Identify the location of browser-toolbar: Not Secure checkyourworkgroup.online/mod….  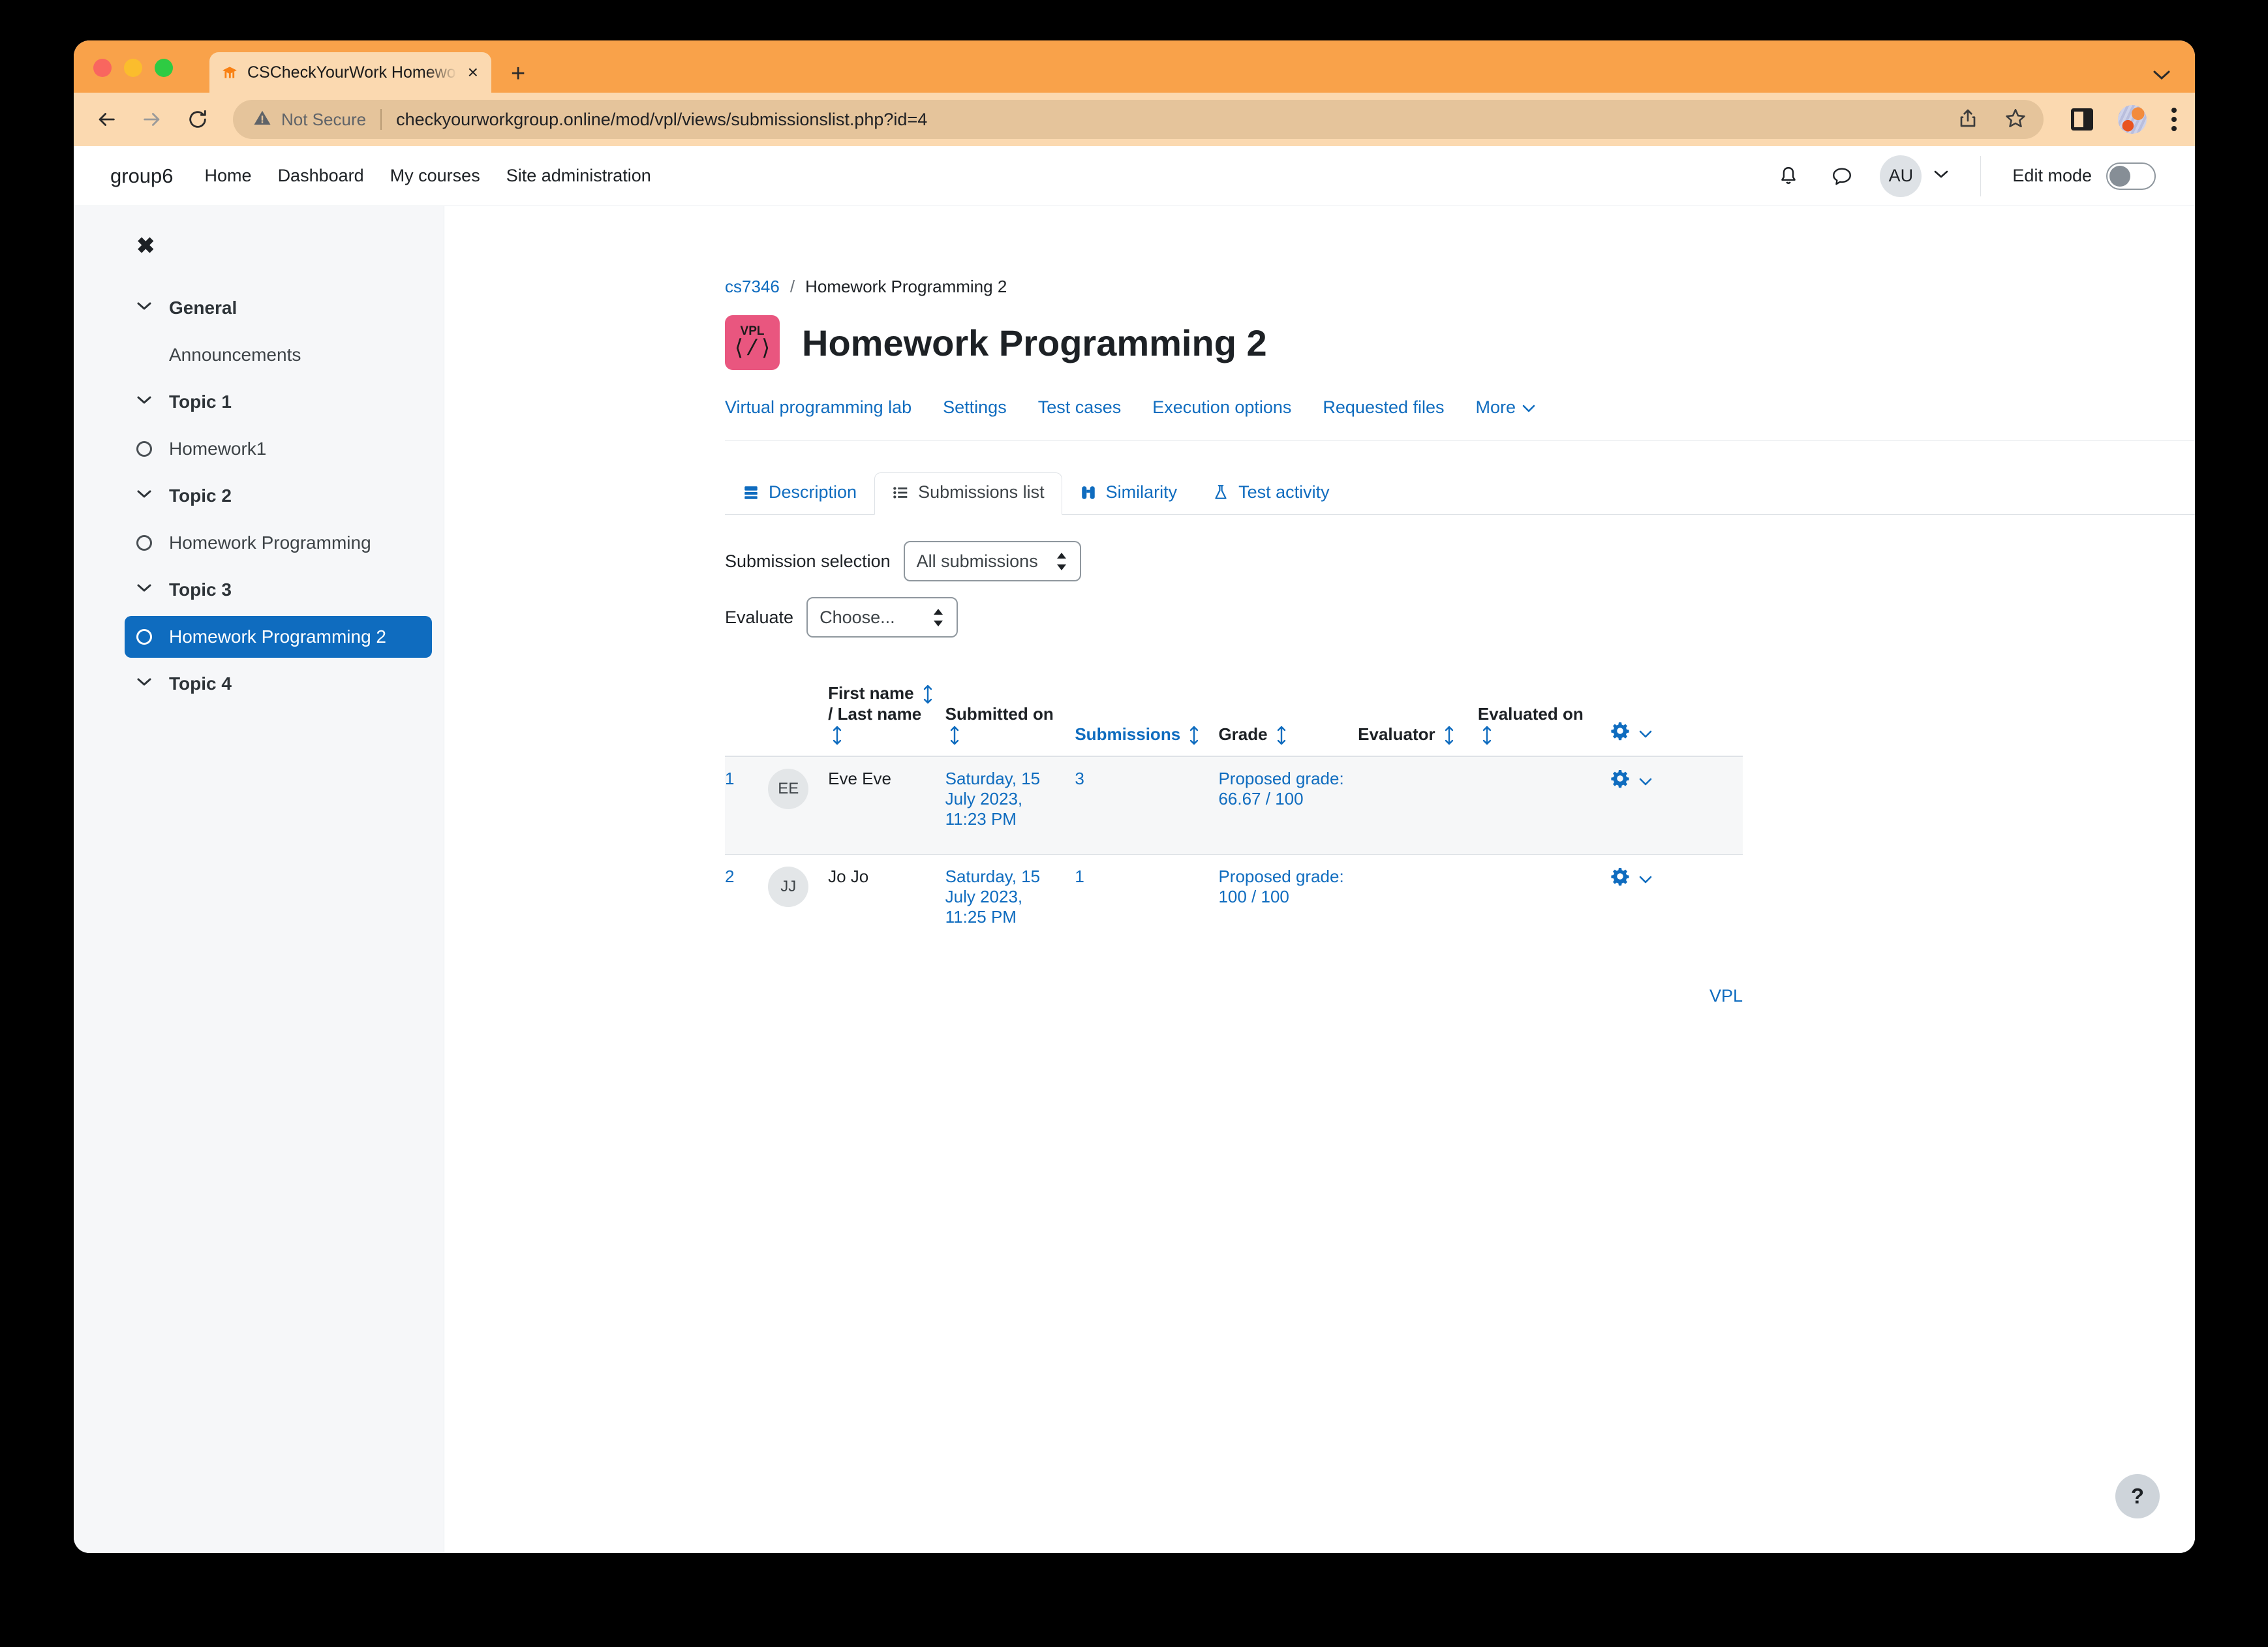
(1134, 119).